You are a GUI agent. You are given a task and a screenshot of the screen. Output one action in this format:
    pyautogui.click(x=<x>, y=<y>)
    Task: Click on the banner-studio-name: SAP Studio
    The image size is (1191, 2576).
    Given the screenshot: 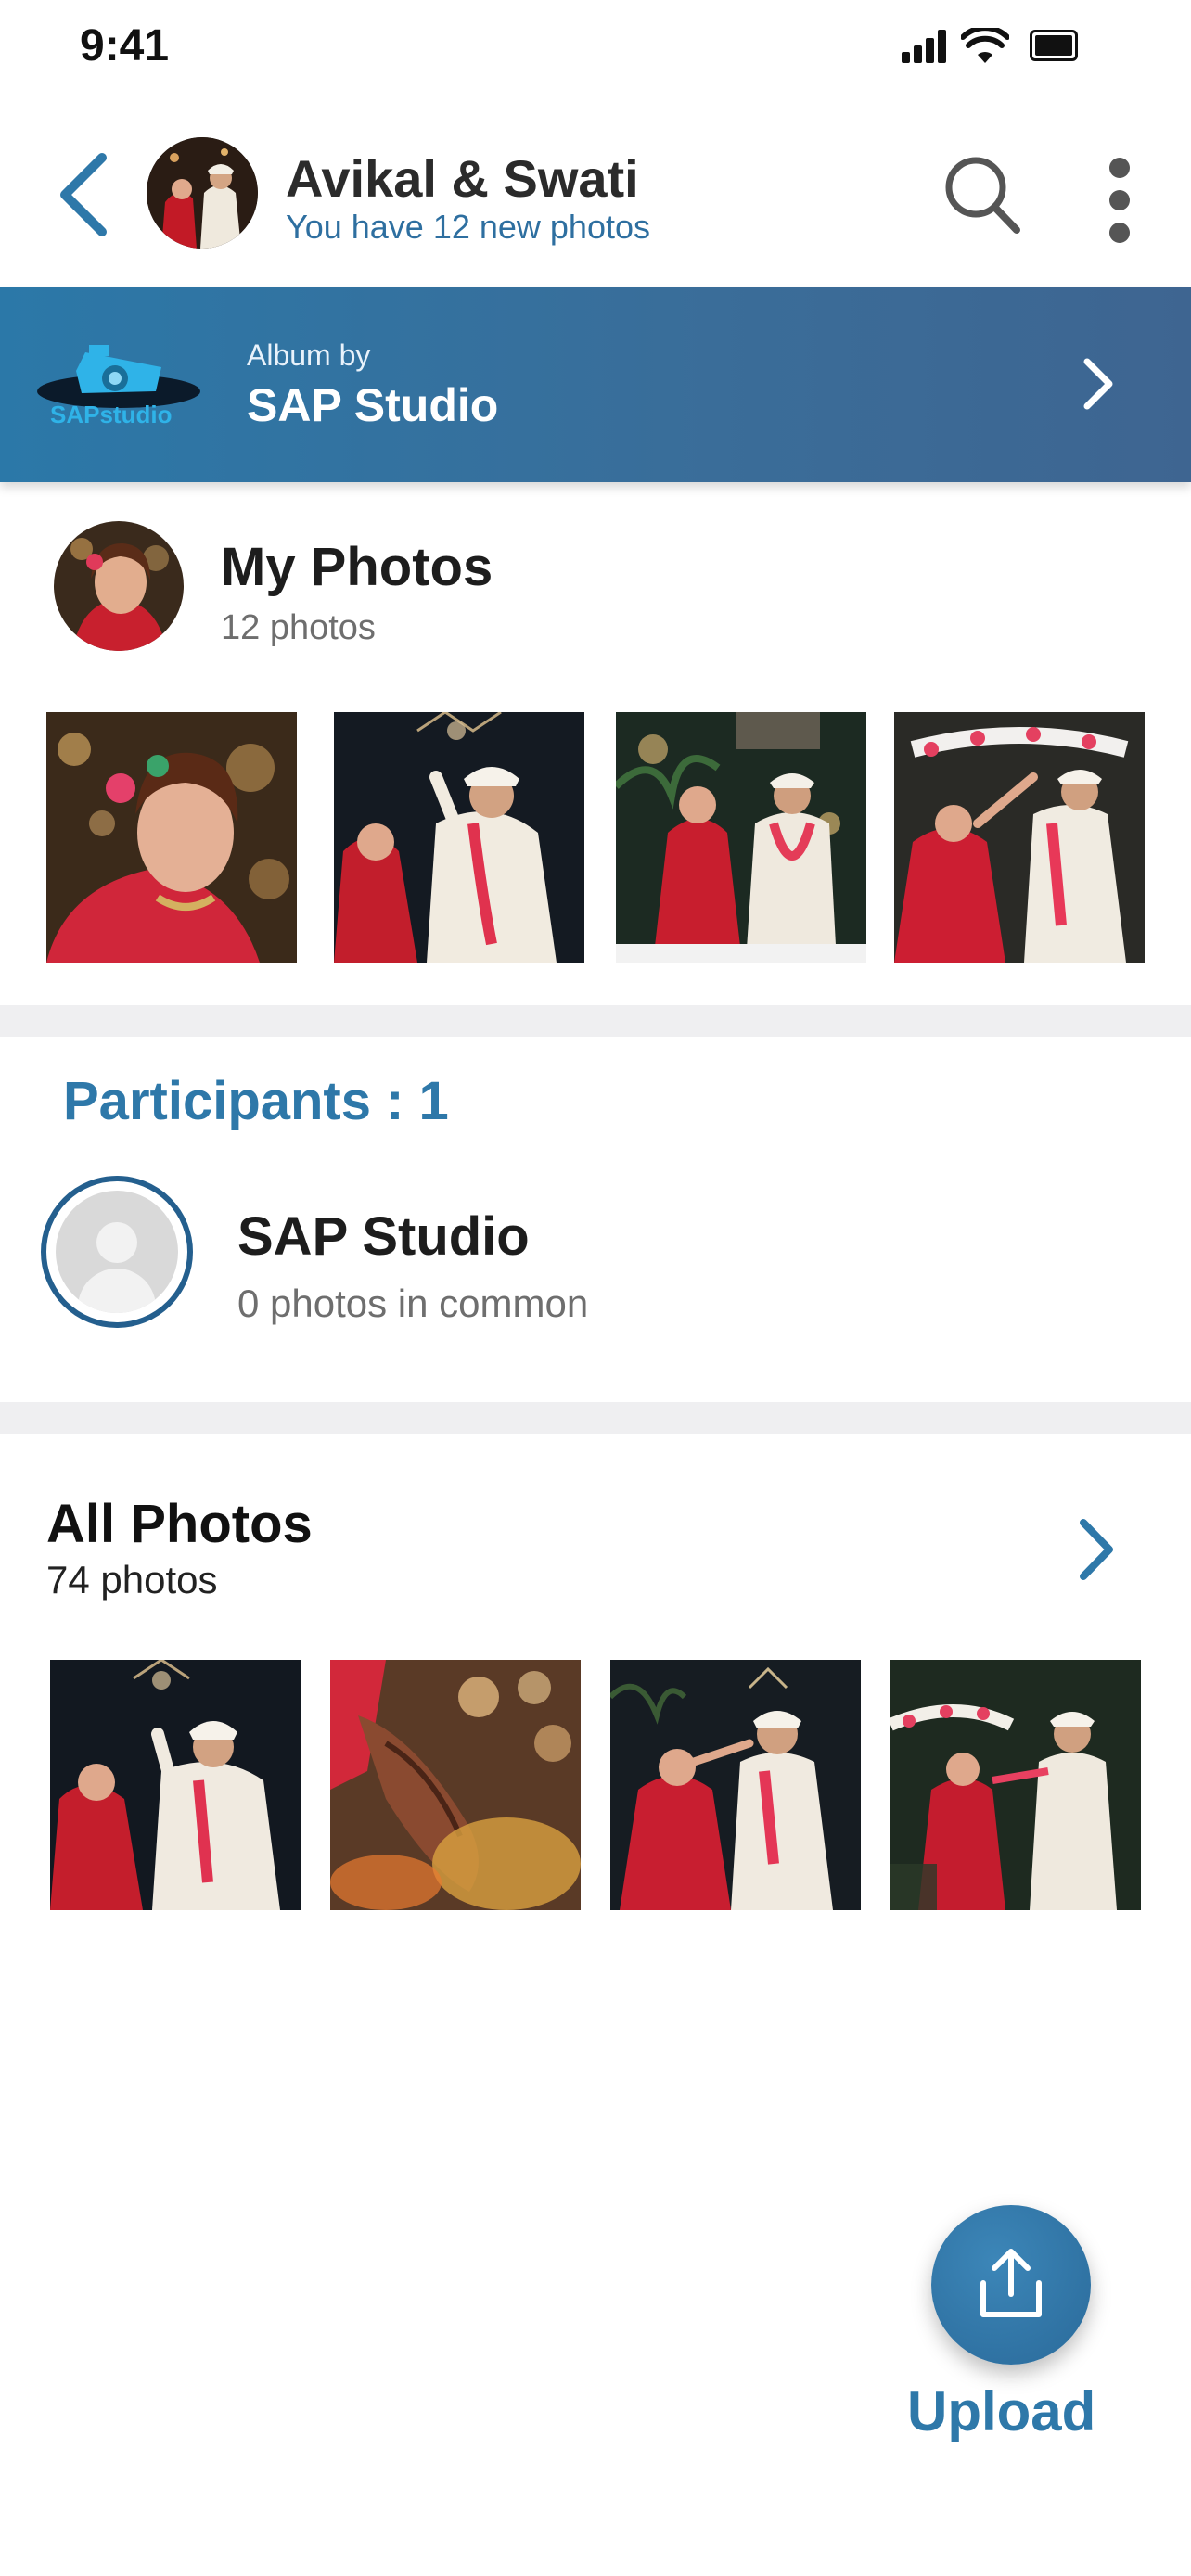 What is the action you would take?
    pyautogui.click(x=373, y=405)
    